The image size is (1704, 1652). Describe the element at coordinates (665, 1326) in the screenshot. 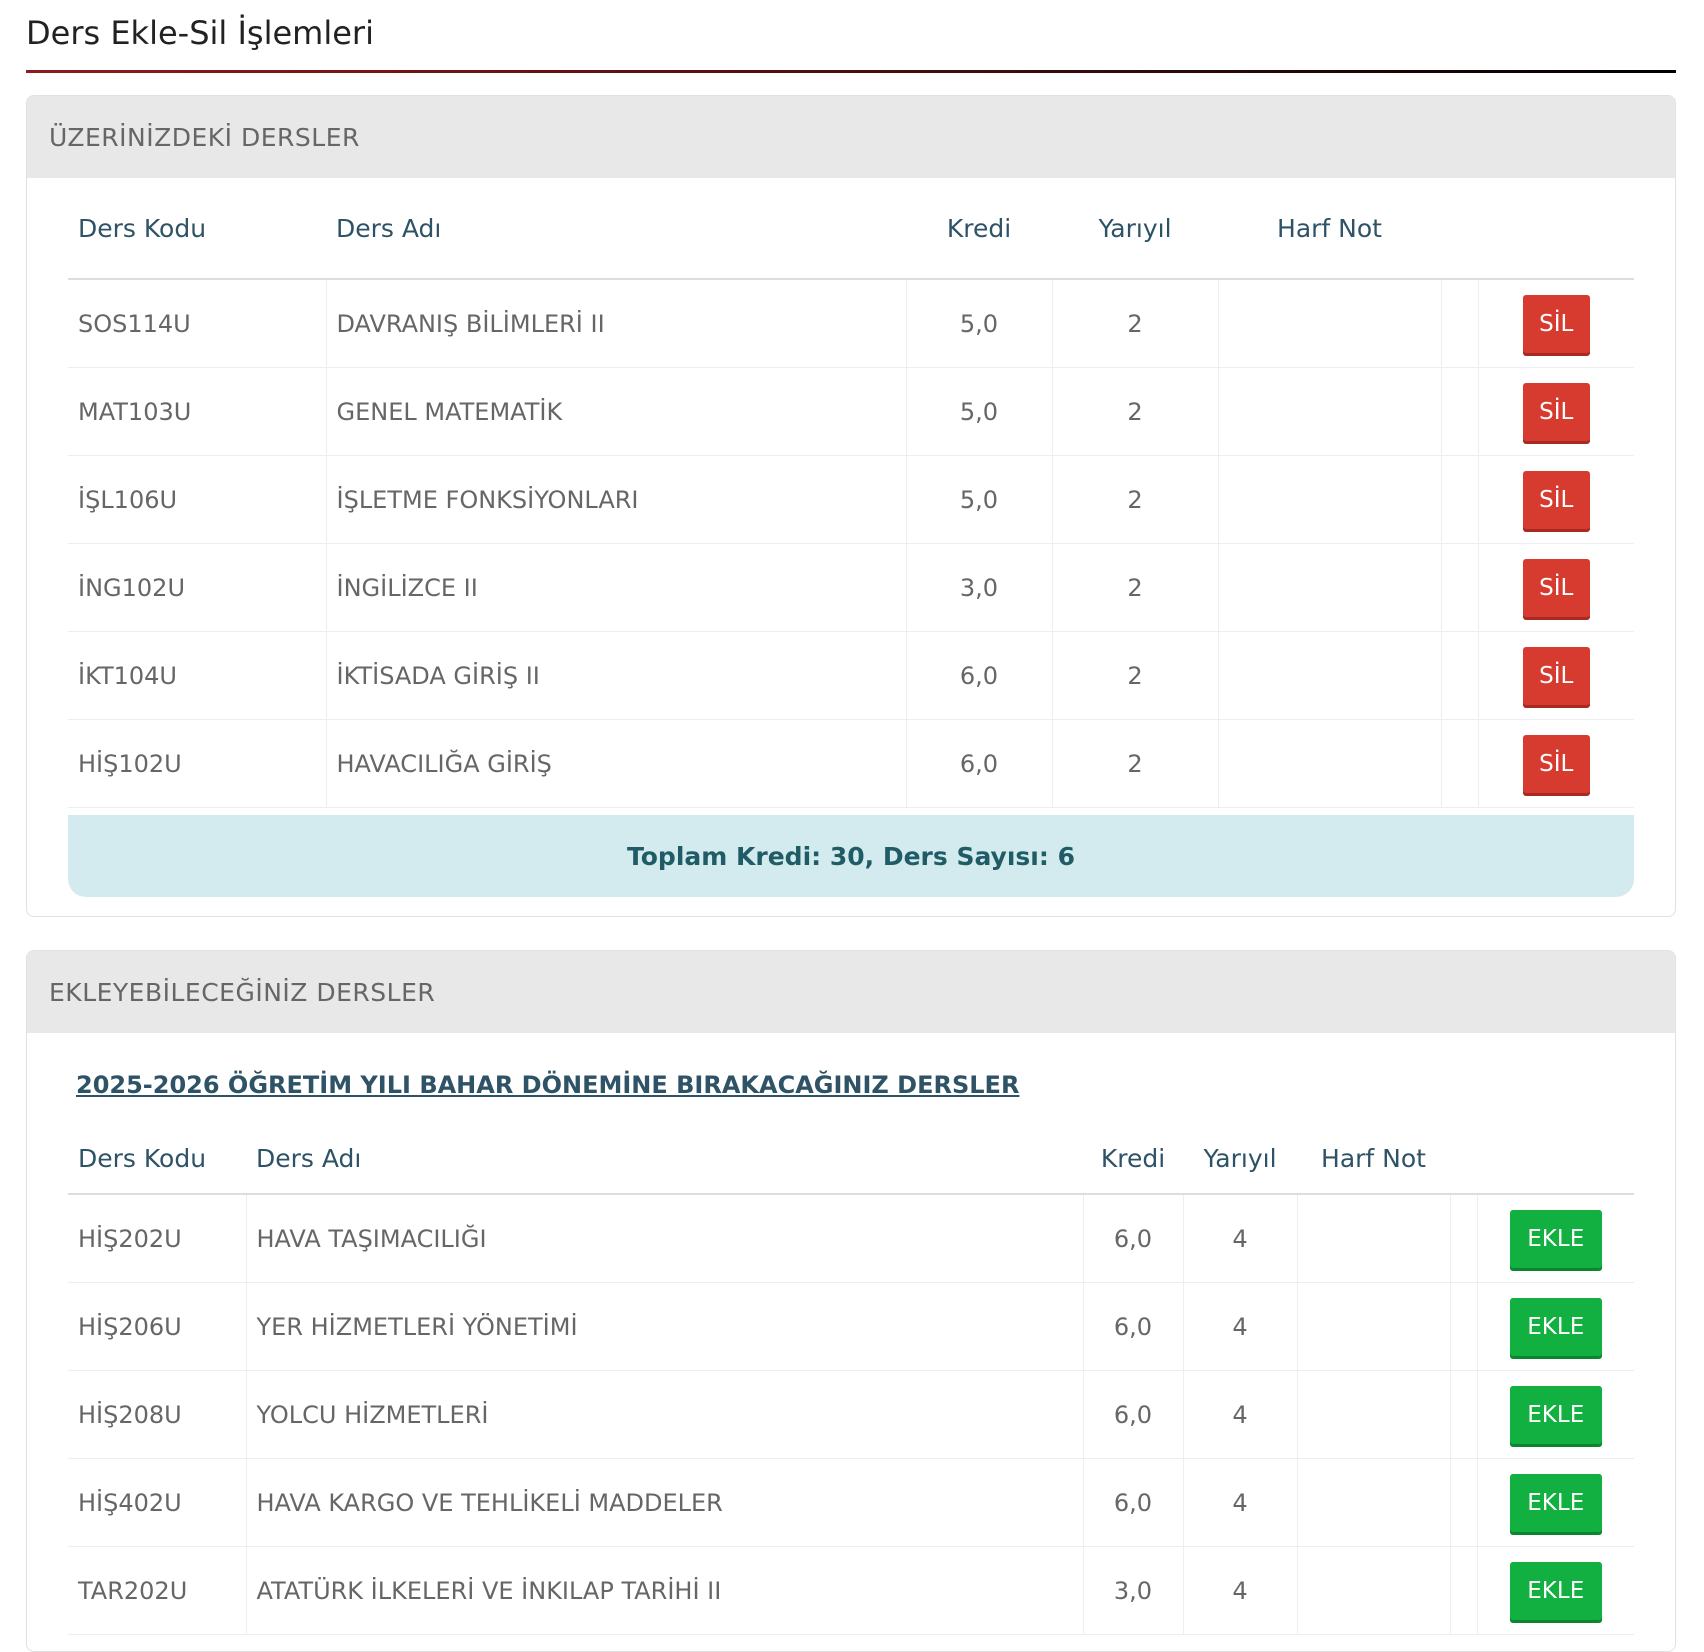

I see `course-name: YER HİZMETLERİ YÖNETİMİ` at that location.